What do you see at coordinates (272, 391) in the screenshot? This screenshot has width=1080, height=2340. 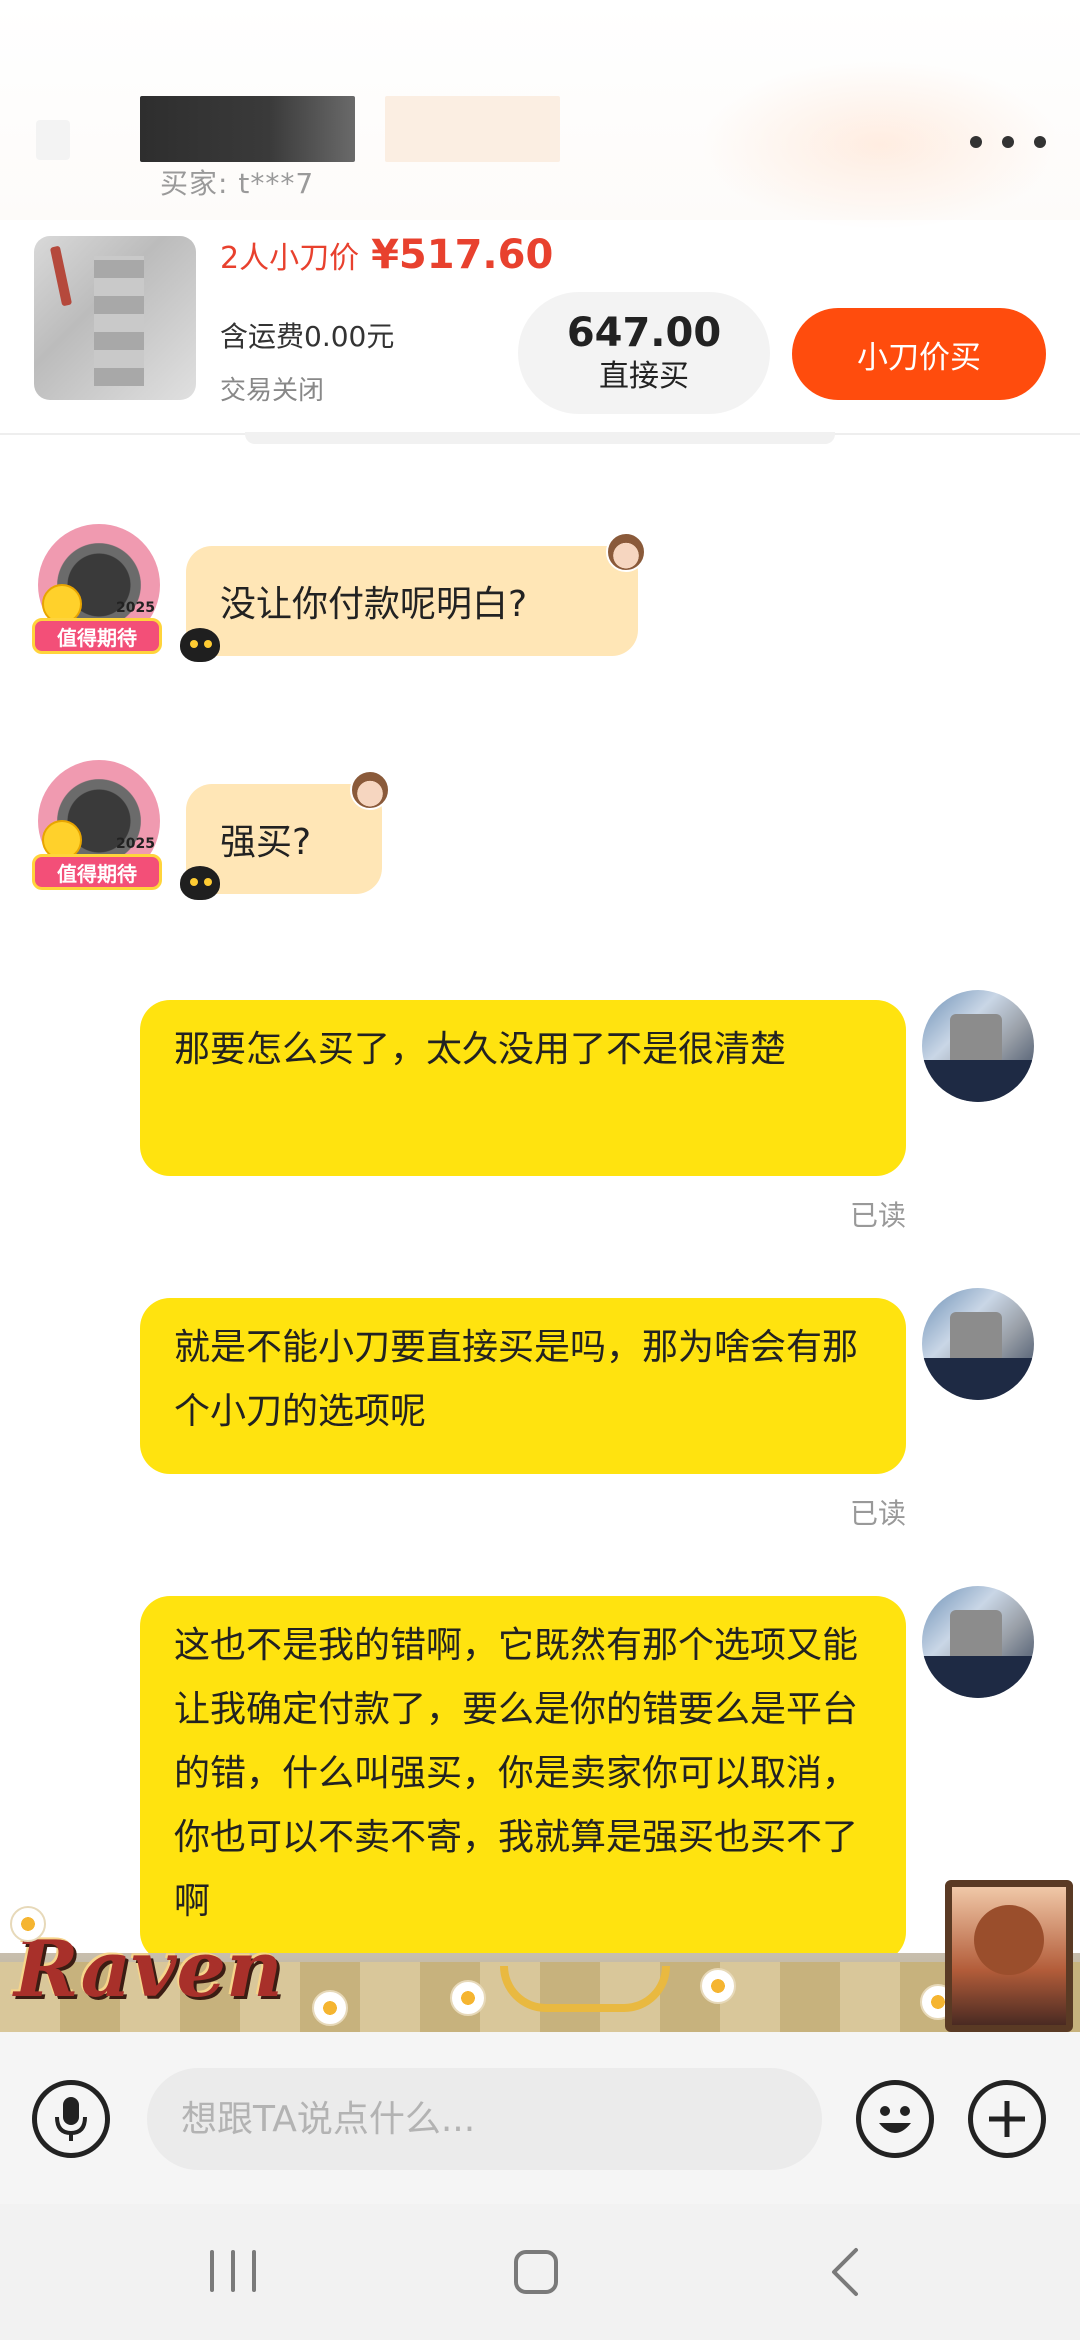 I see `trade-status: 交易关闭` at bounding box center [272, 391].